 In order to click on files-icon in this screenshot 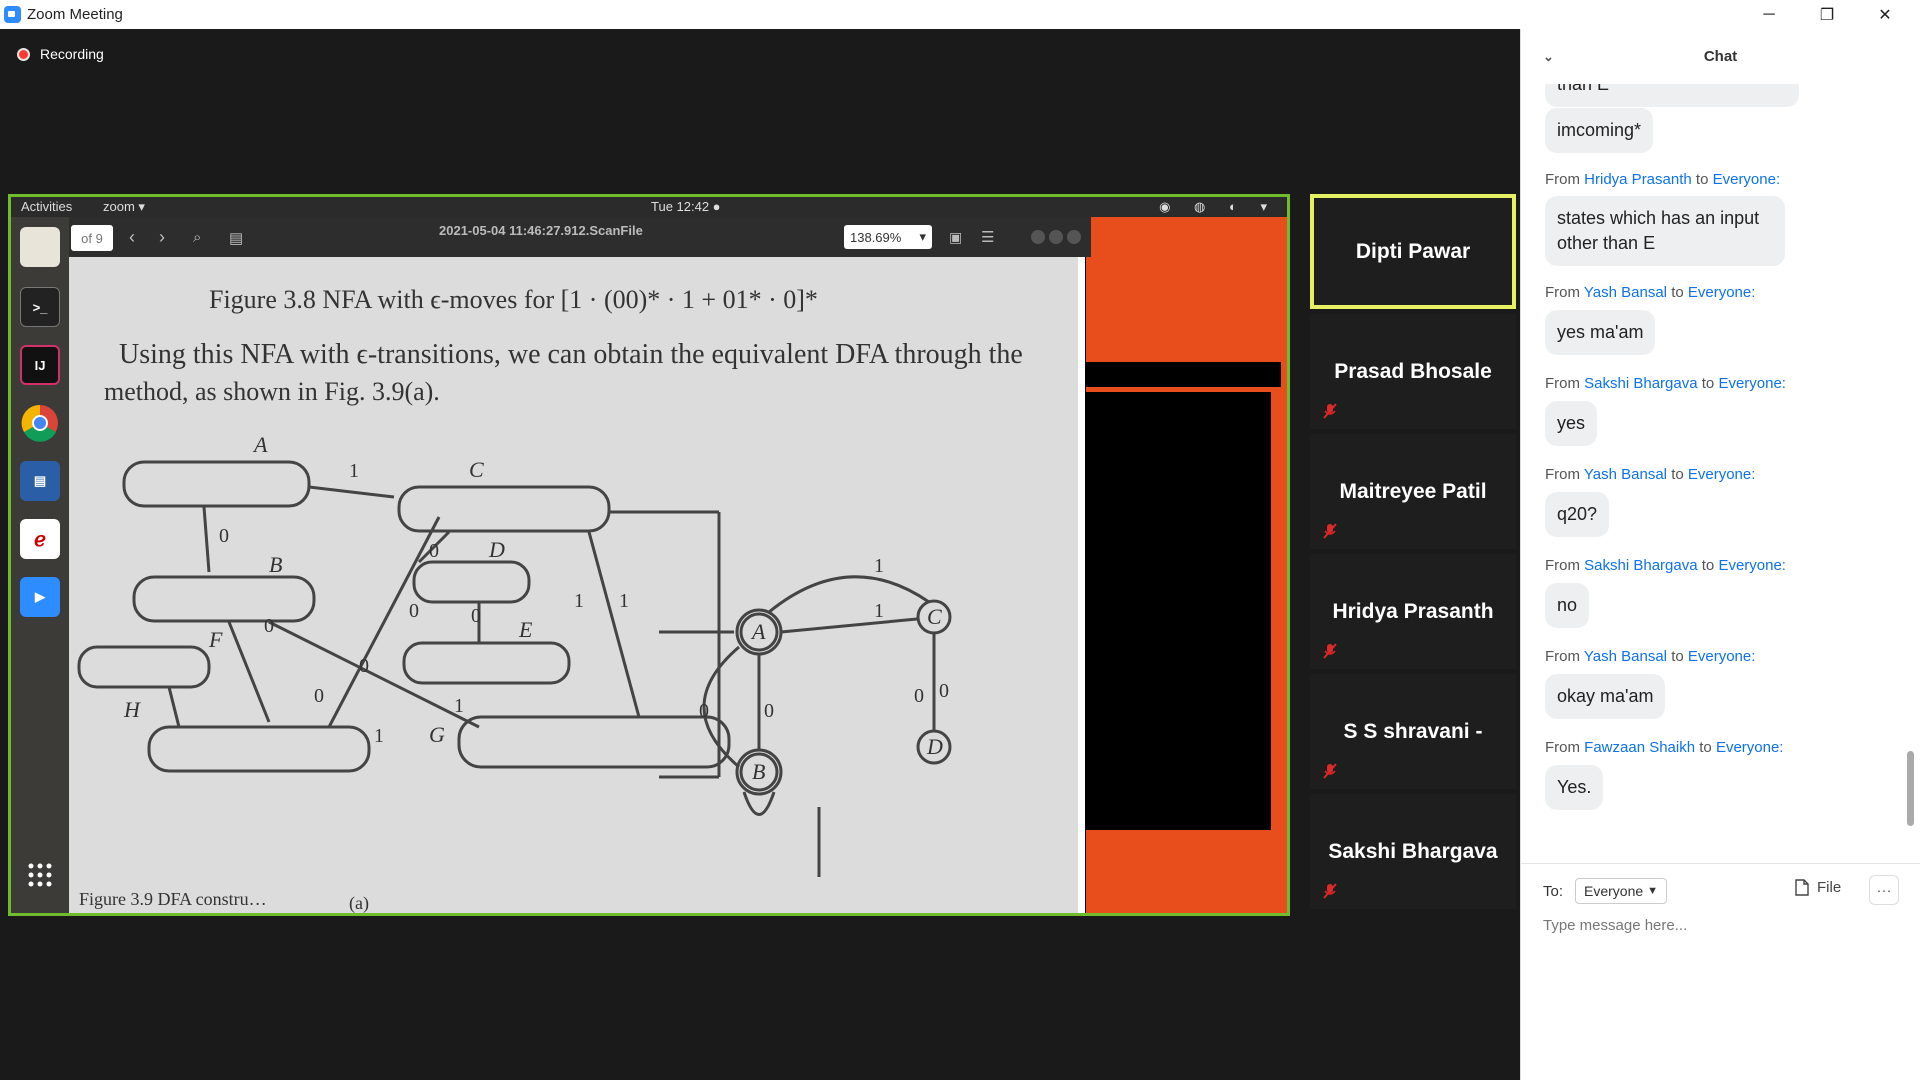, I will do `click(40, 247)`.